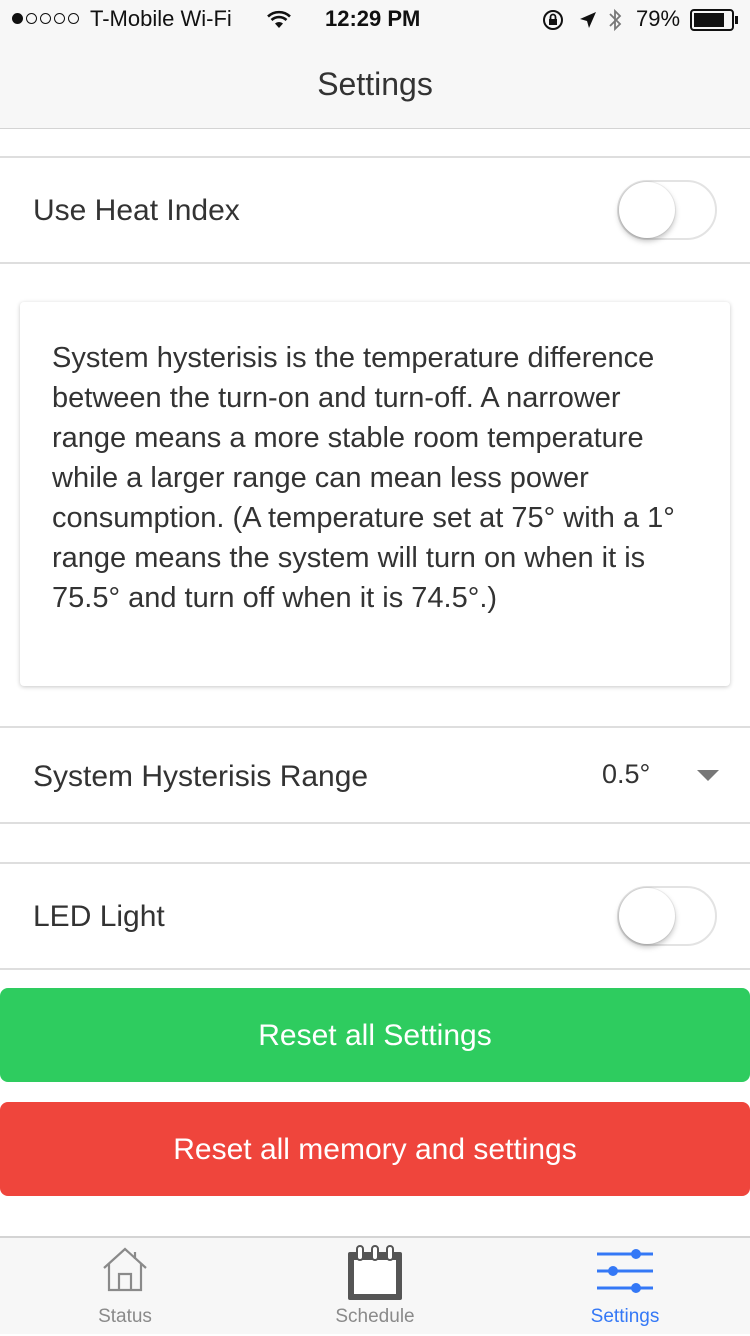  Describe the element at coordinates (658, 18) in the screenshot. I see `battery-percent: 79%` at that location.